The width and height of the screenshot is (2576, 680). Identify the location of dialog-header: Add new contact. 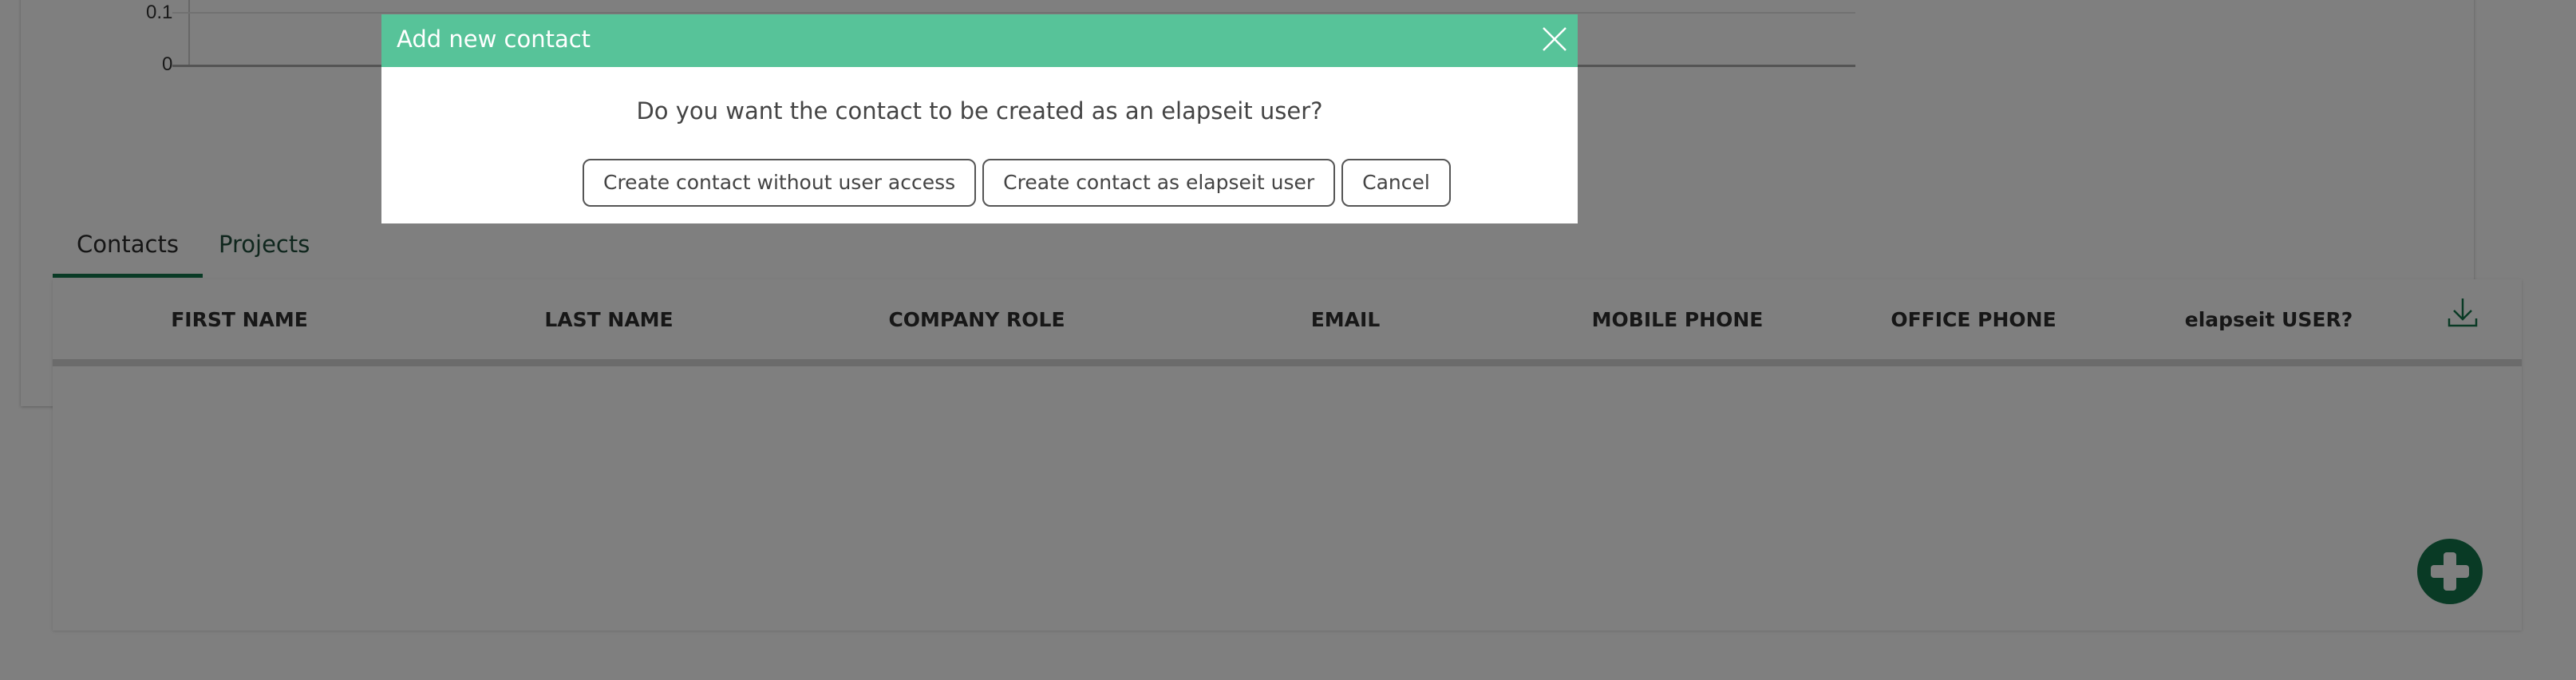
(979, 40).